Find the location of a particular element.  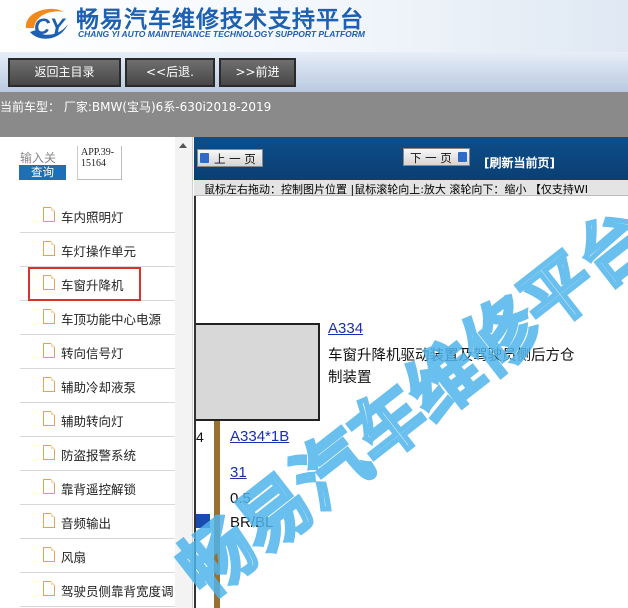

refresh-page-link: [刷新当前页] is located at coordinates (519, 162).